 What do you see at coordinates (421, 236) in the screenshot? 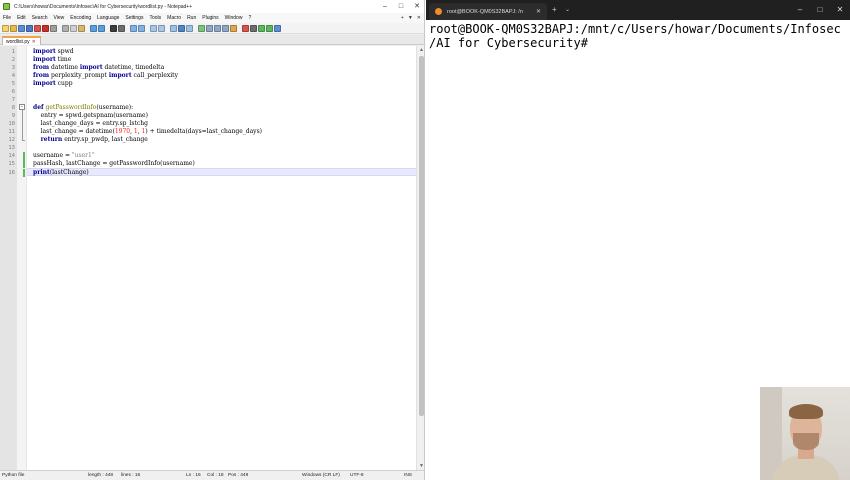
I see `scrollbar-thumb` at bounding box center [421, 236].